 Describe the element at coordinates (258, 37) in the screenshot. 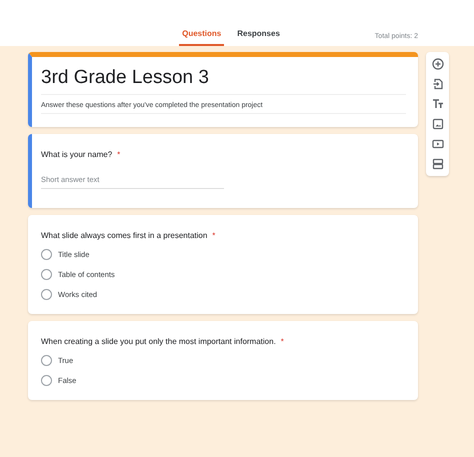

I see `tab: Responses` at that location.